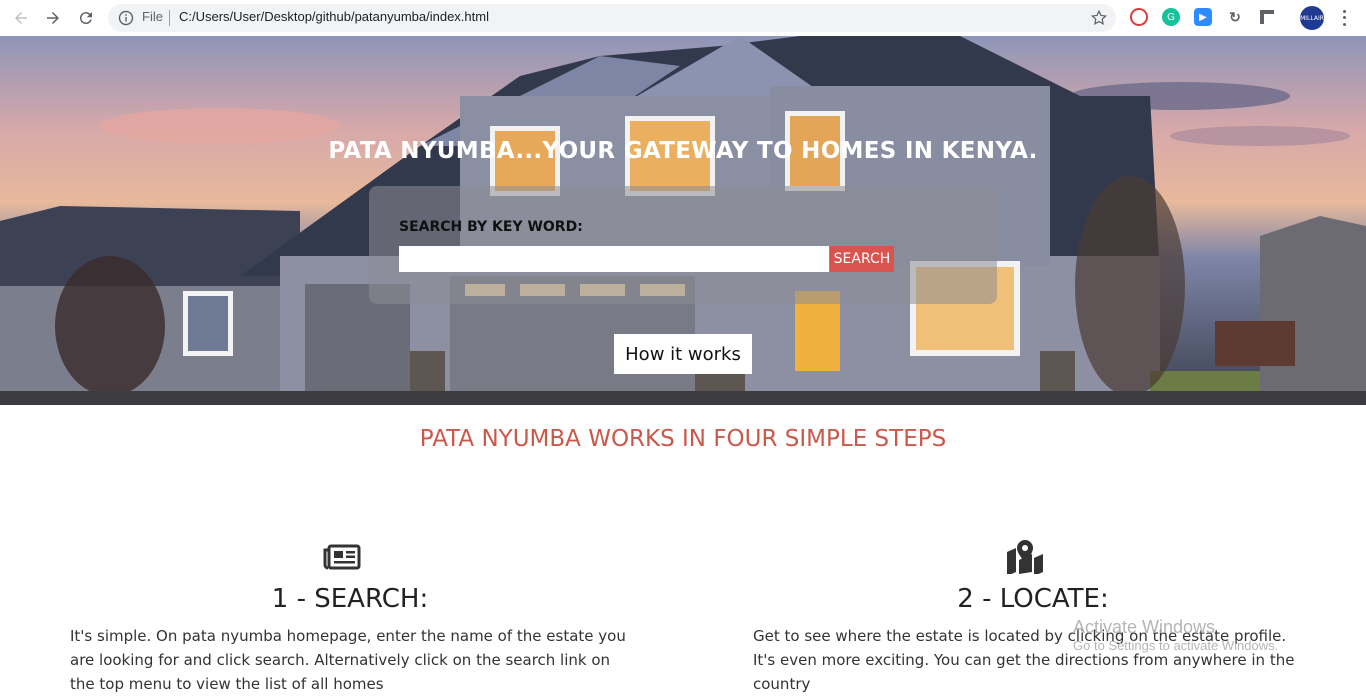  I want to click on reload-button, so click(86, 18).